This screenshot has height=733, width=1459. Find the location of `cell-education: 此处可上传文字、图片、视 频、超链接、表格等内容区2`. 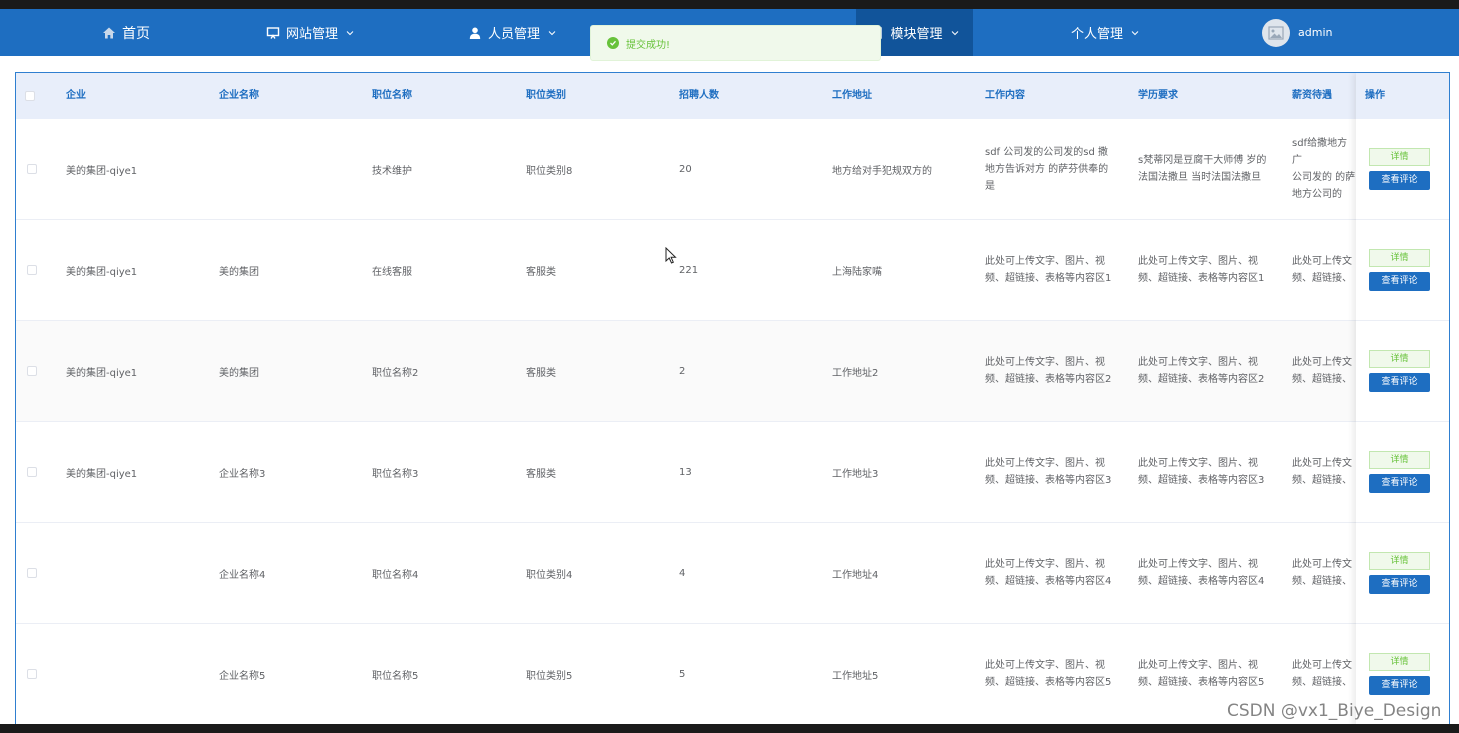

cell-education: 此处可上传文字、图片、视 频、超链接、表格等内容区2 is located at coordinates (1208, 371).